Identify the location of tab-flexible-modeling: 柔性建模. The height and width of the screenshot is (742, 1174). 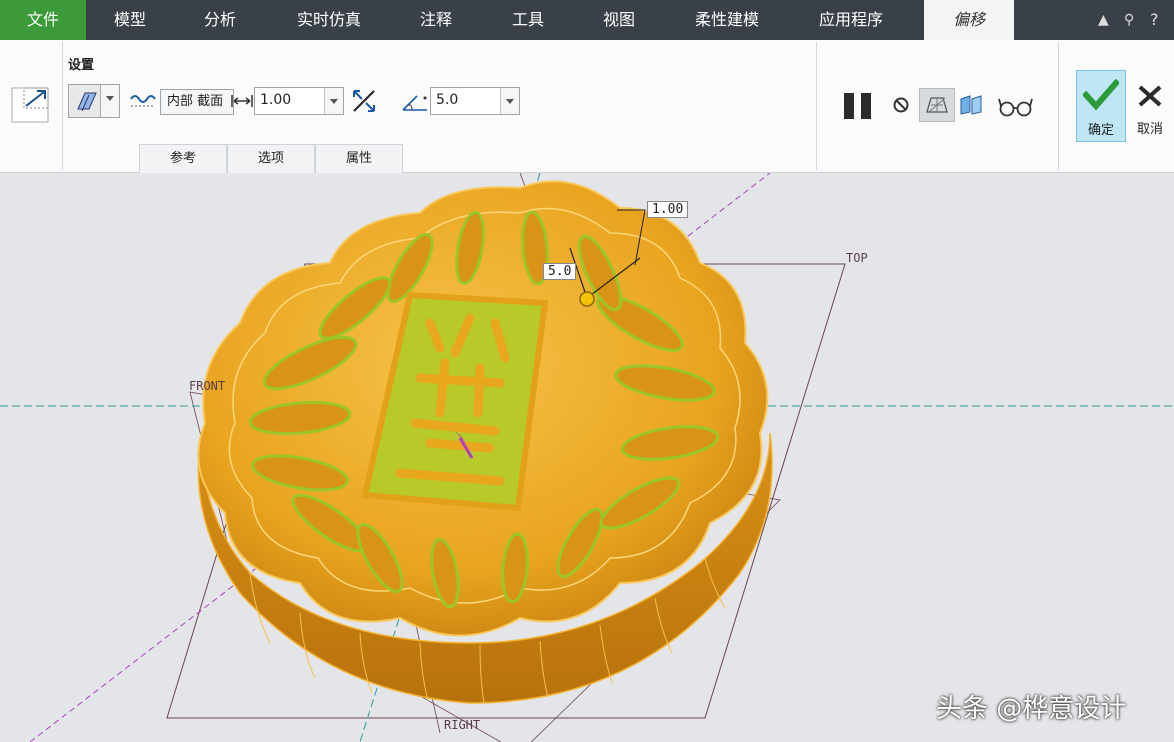
(727, 20).